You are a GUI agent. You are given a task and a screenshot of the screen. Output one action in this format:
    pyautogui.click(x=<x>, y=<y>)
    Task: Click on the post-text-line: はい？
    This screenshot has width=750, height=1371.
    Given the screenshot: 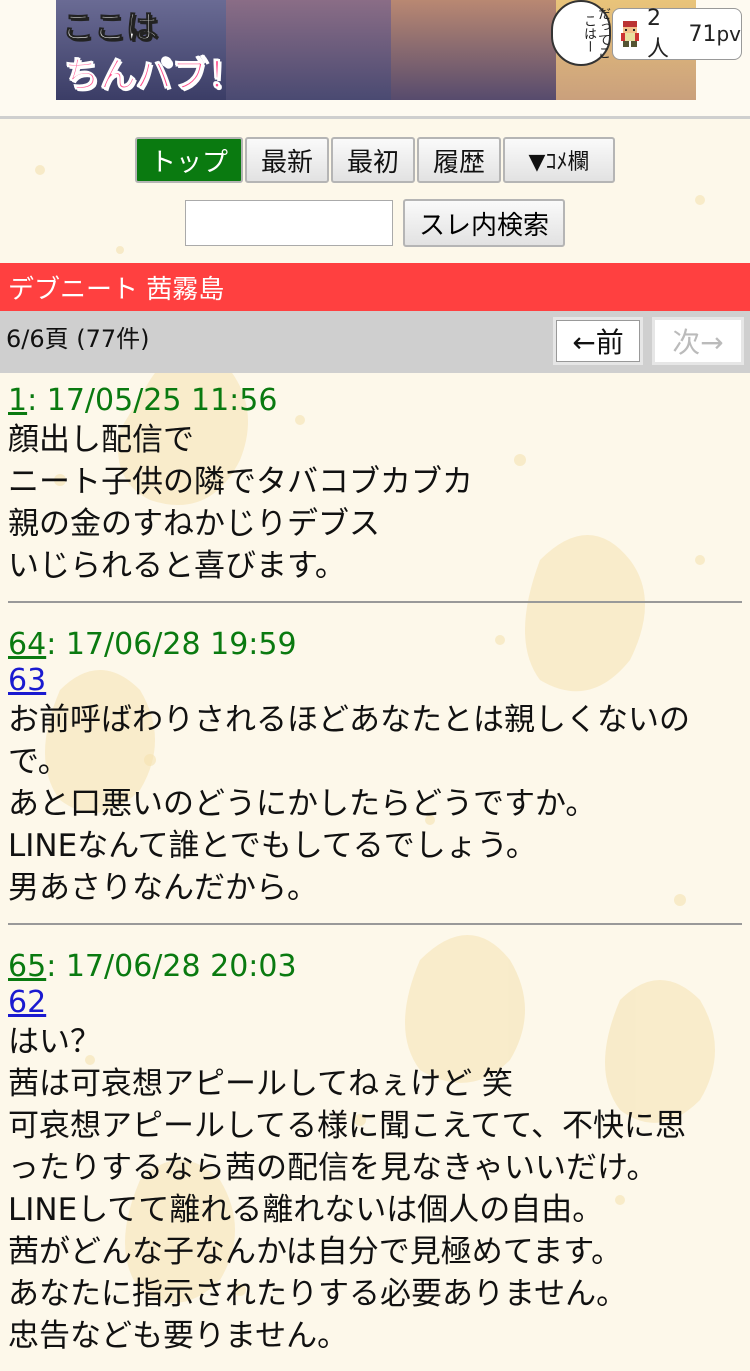 What is the action you would take?
    pyautogui.click(x=54, y=1042)
    